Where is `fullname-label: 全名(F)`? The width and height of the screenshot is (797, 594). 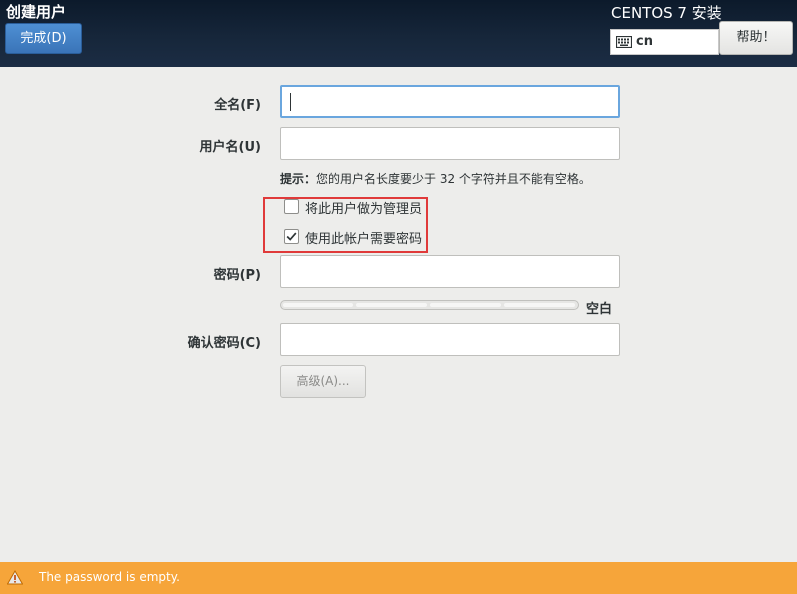
fullname-label: 全名(F) is located at coordinates (237, 105).